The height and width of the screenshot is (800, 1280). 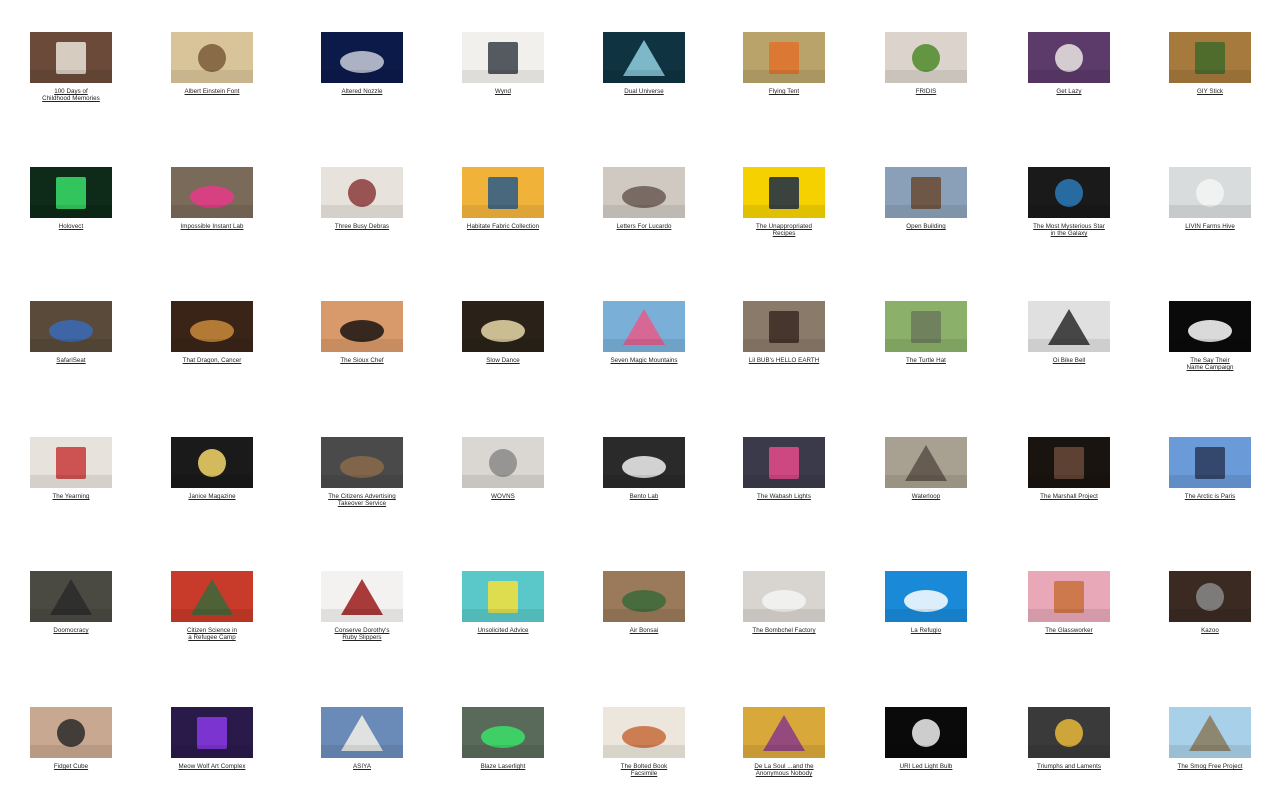 I want to click on project-tile: Slow Dance, so click(x=503, y=332).